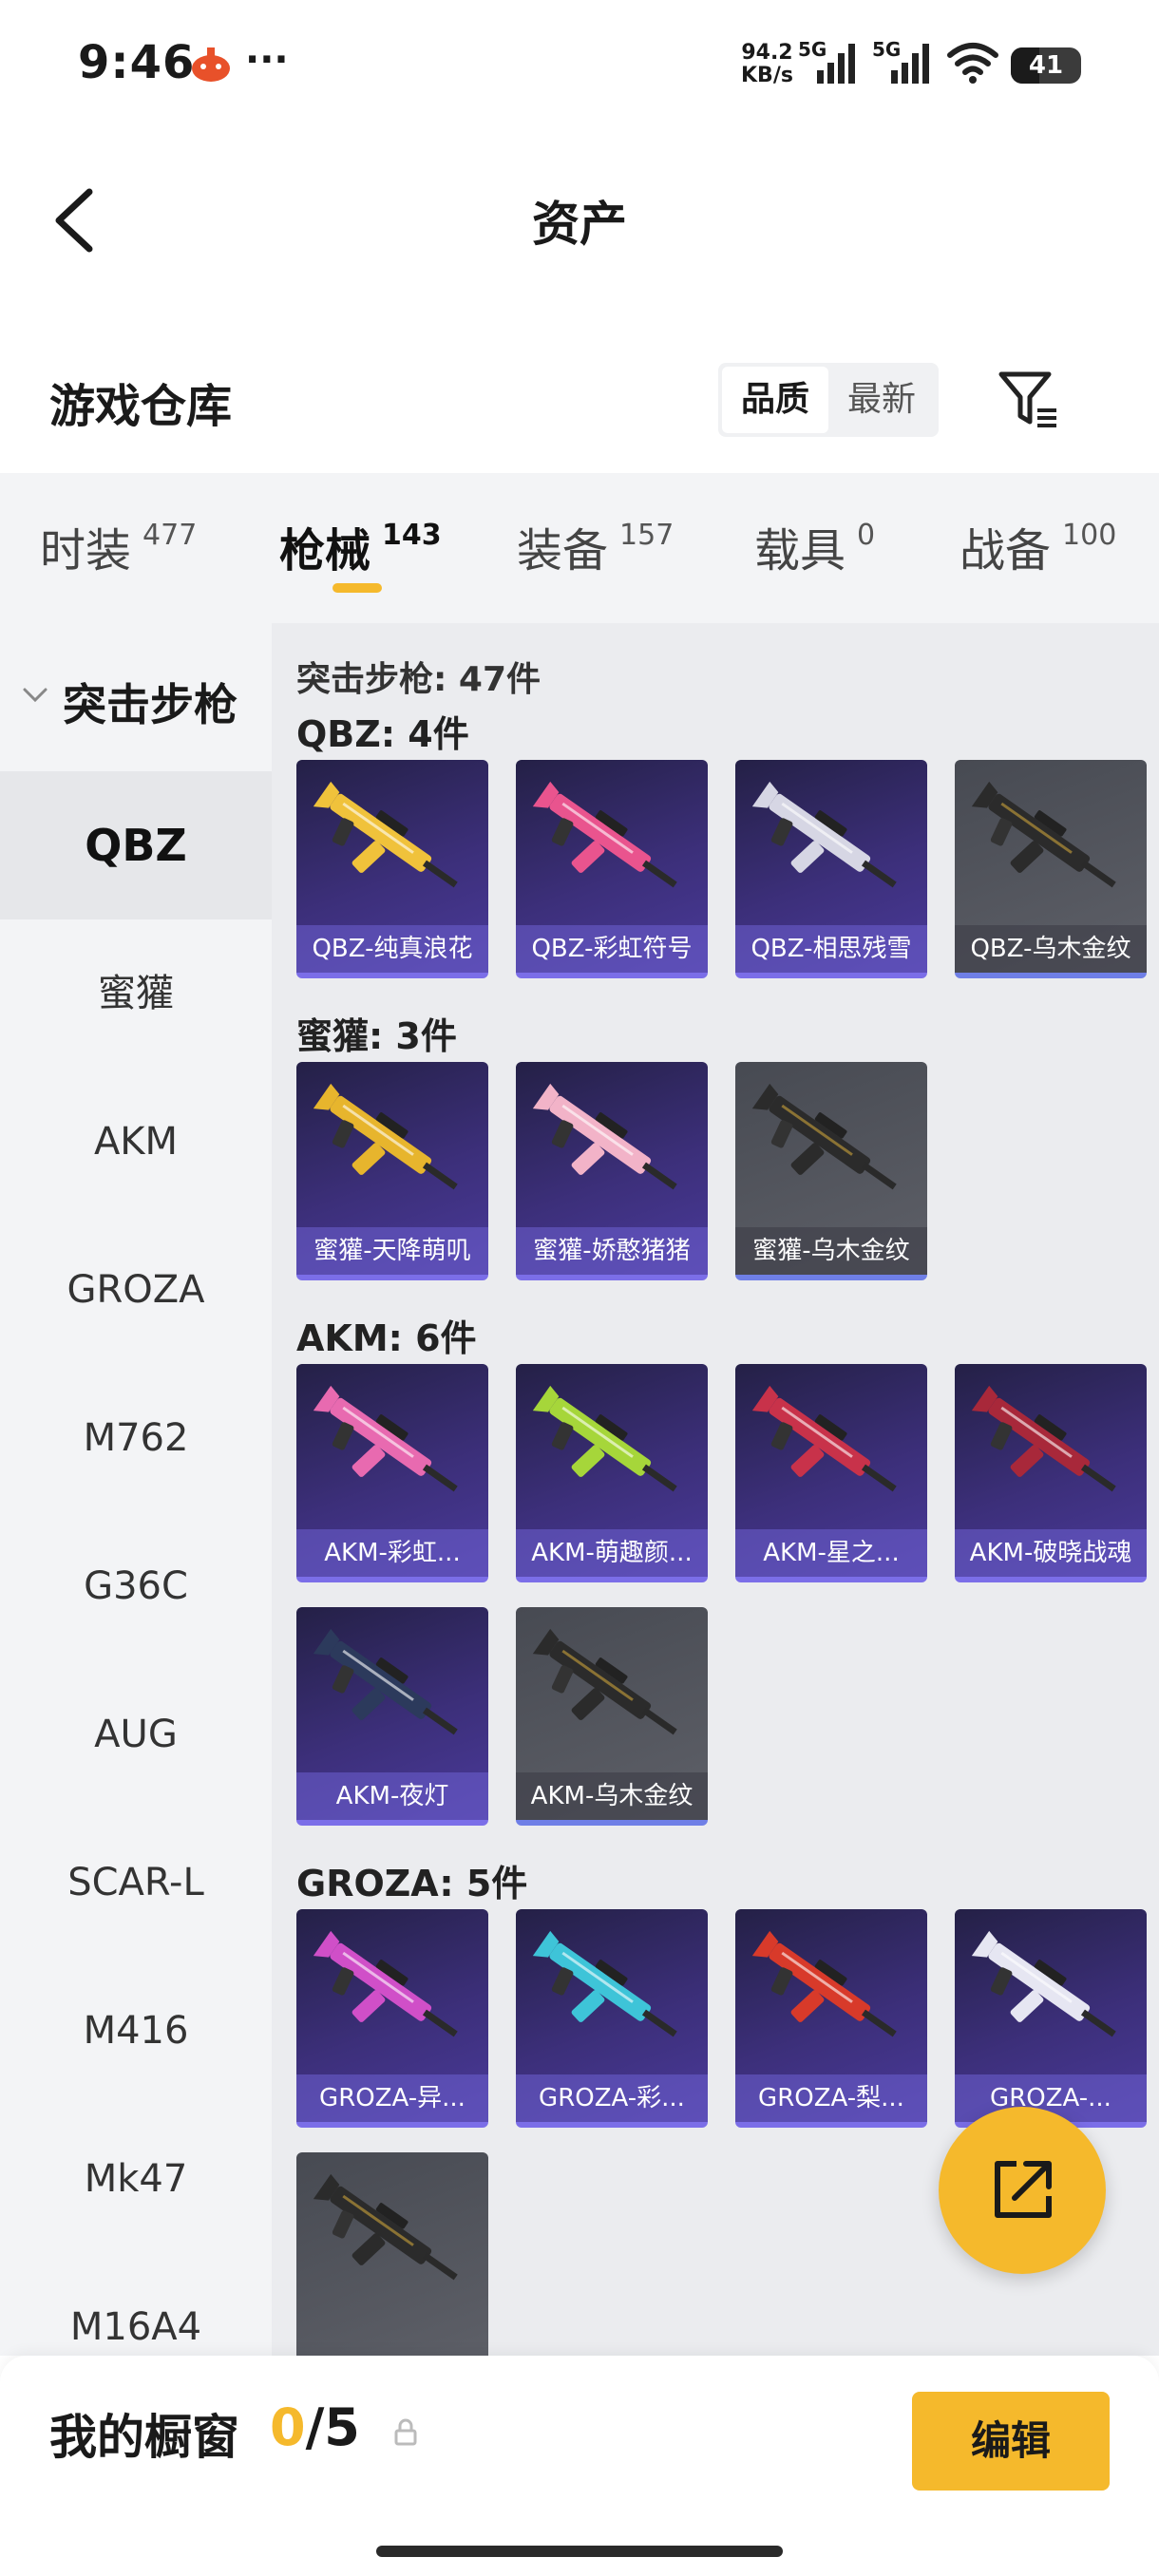 The height and width of the screenshot is (2576, 1159). What do you see at coordinates (35, 695) in the screenshot?
I see `chevron-down-icon` at bounding box center [35, 695].